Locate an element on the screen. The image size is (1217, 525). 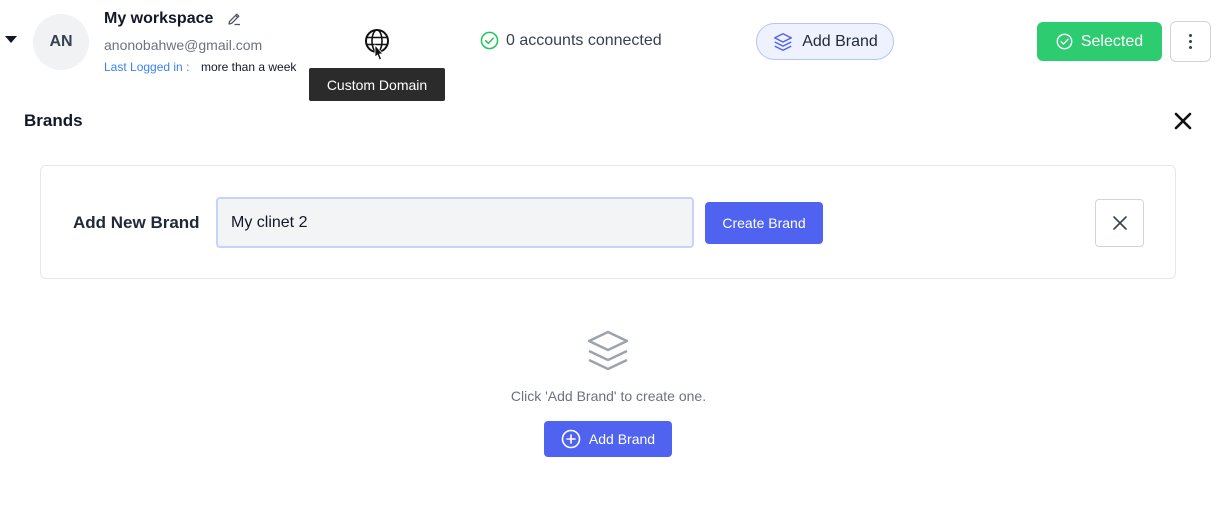
last-logged-value: more than a week is located at coordinates (249, 67).